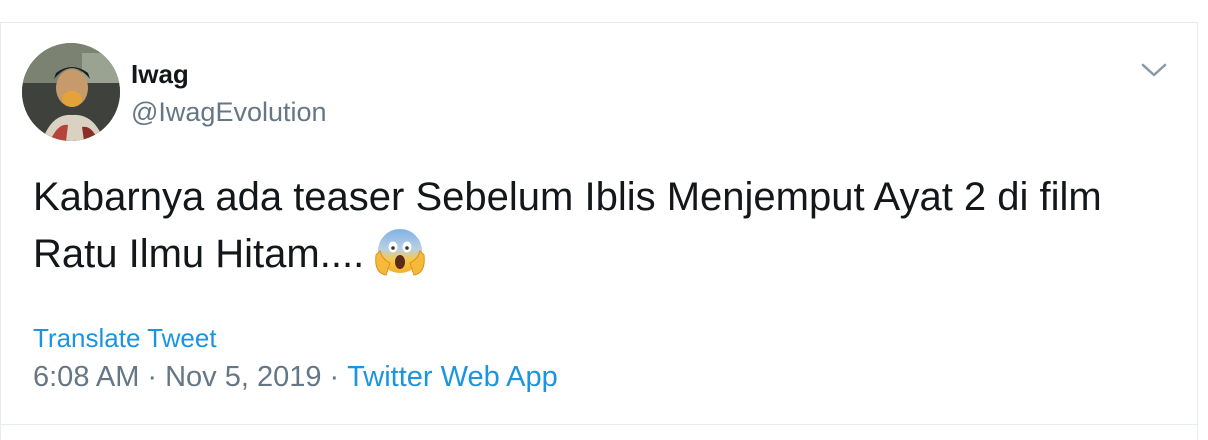 The width and height of the screenshot is (1208, 440). I want to click on author-name: Iwag, so click(160, 74).